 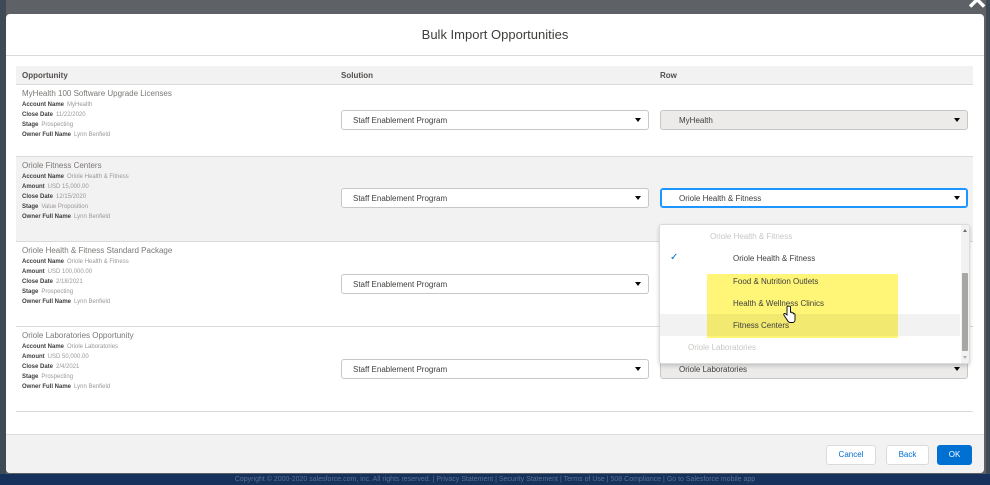 I want to click on opportunity-name: Oriole Fitness Centers, so click(x=62, y=165).